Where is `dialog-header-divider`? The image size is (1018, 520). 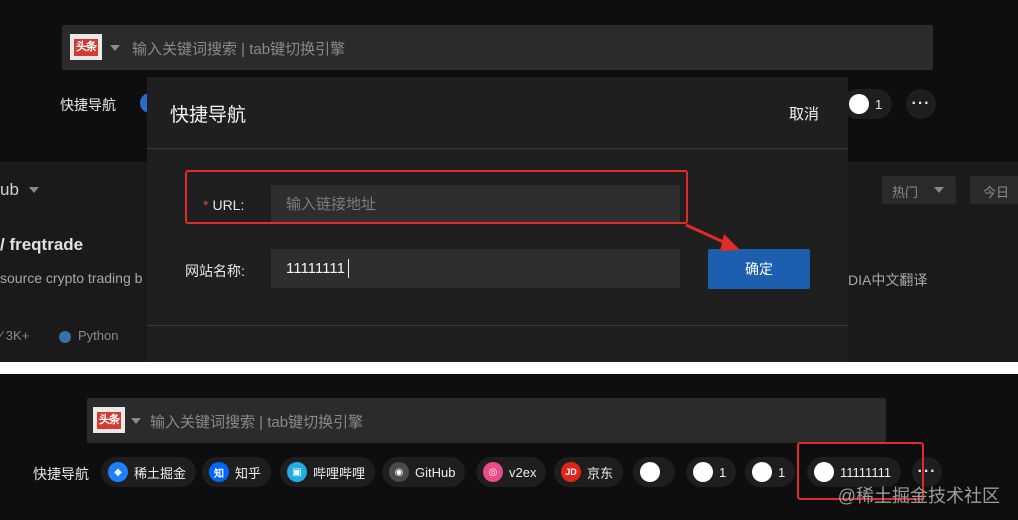 dialog-header-divider is located at coordinates (497, 148).